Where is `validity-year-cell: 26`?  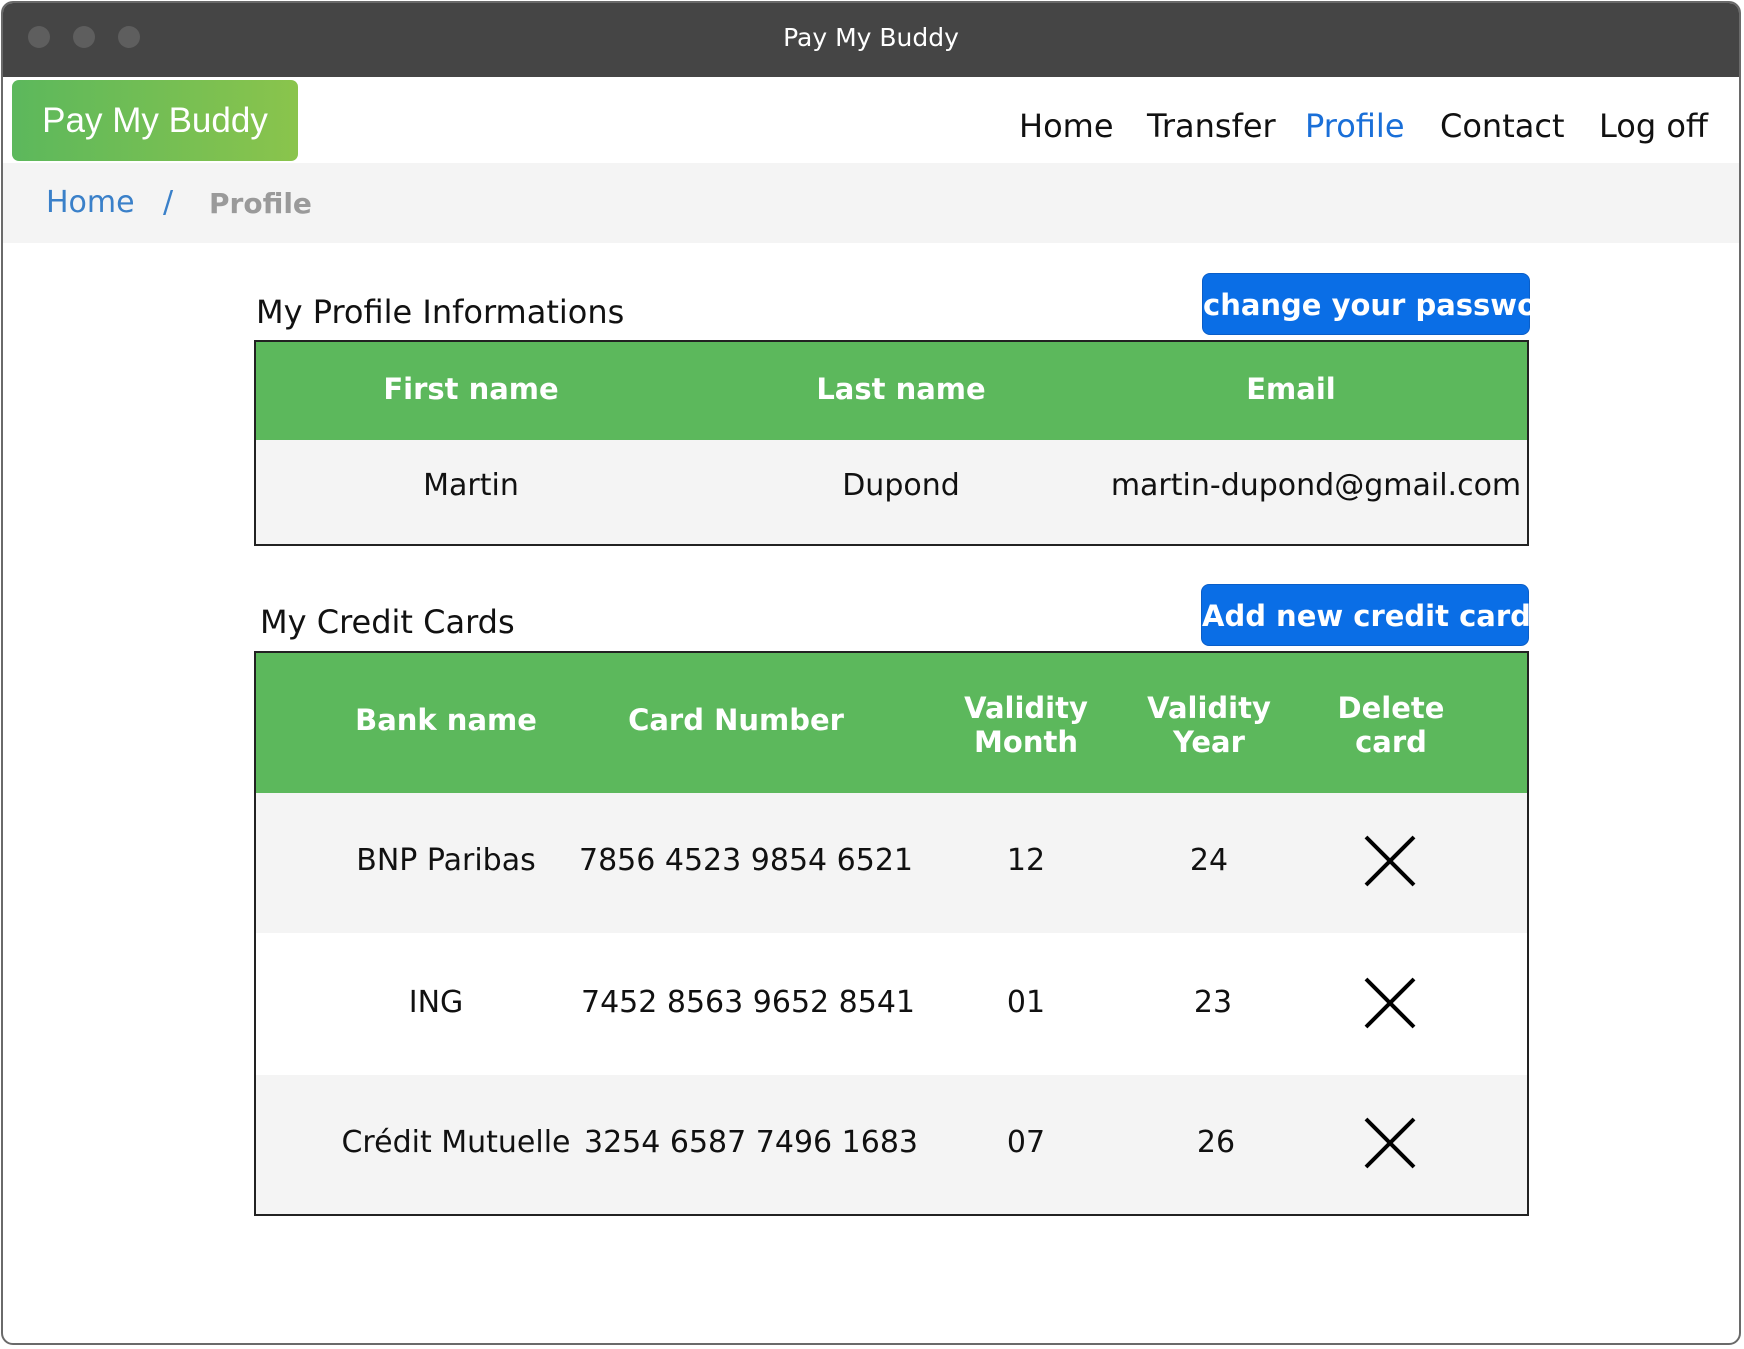
validity-year-cell: 26 is located at coordinates (1216, 1142).